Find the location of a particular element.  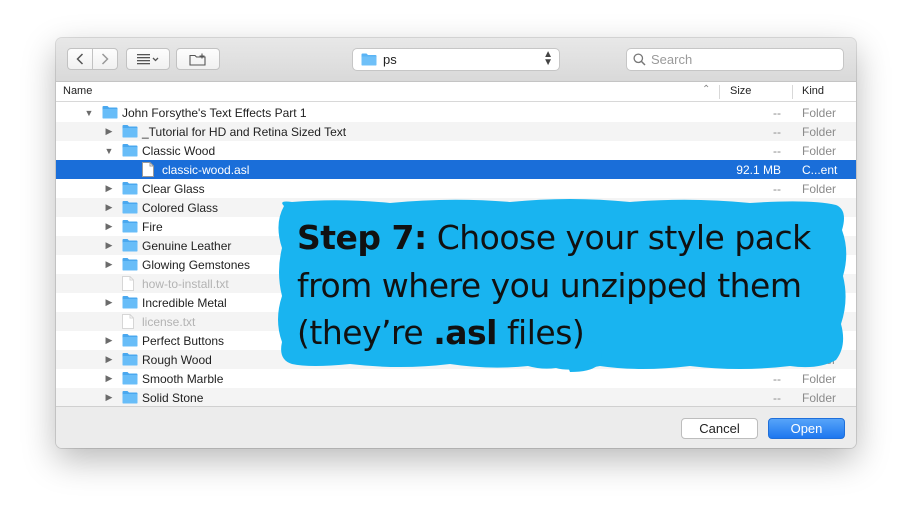

location-popup: ps ▲ ▼ is located at coordinates (456, 59).